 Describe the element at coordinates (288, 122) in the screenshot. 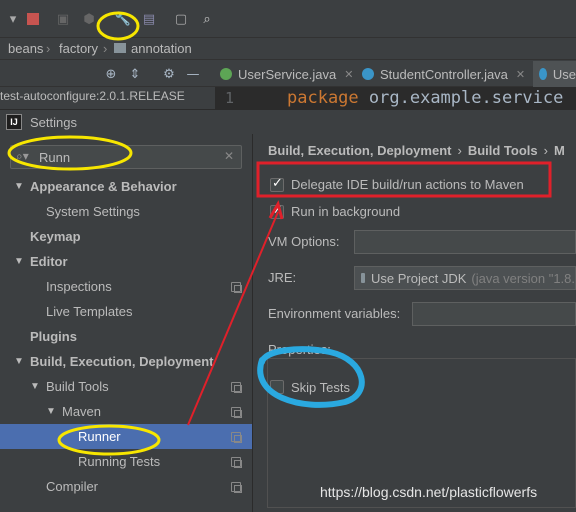

I see `dialog-titlebar: IJ Settings` at that location.